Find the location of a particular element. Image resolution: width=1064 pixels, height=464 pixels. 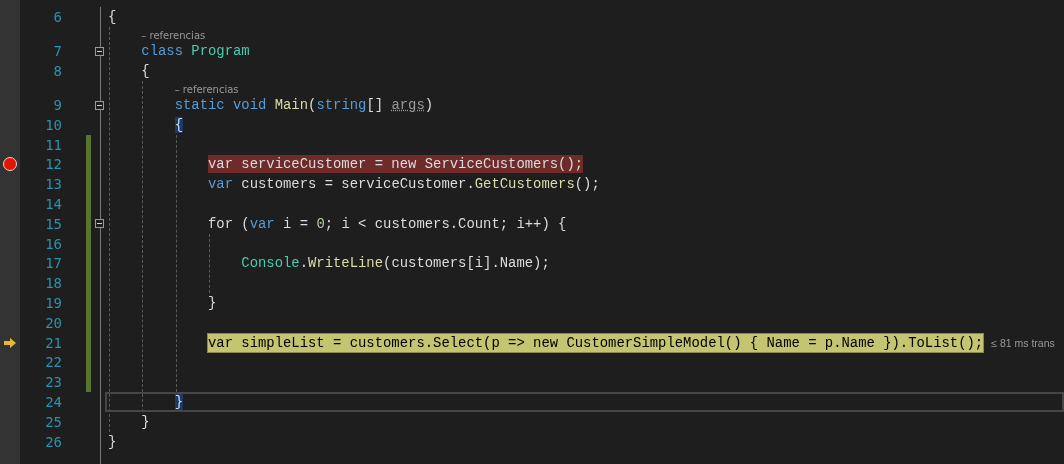

line-number: 26 is located at coordinates (53, 441).